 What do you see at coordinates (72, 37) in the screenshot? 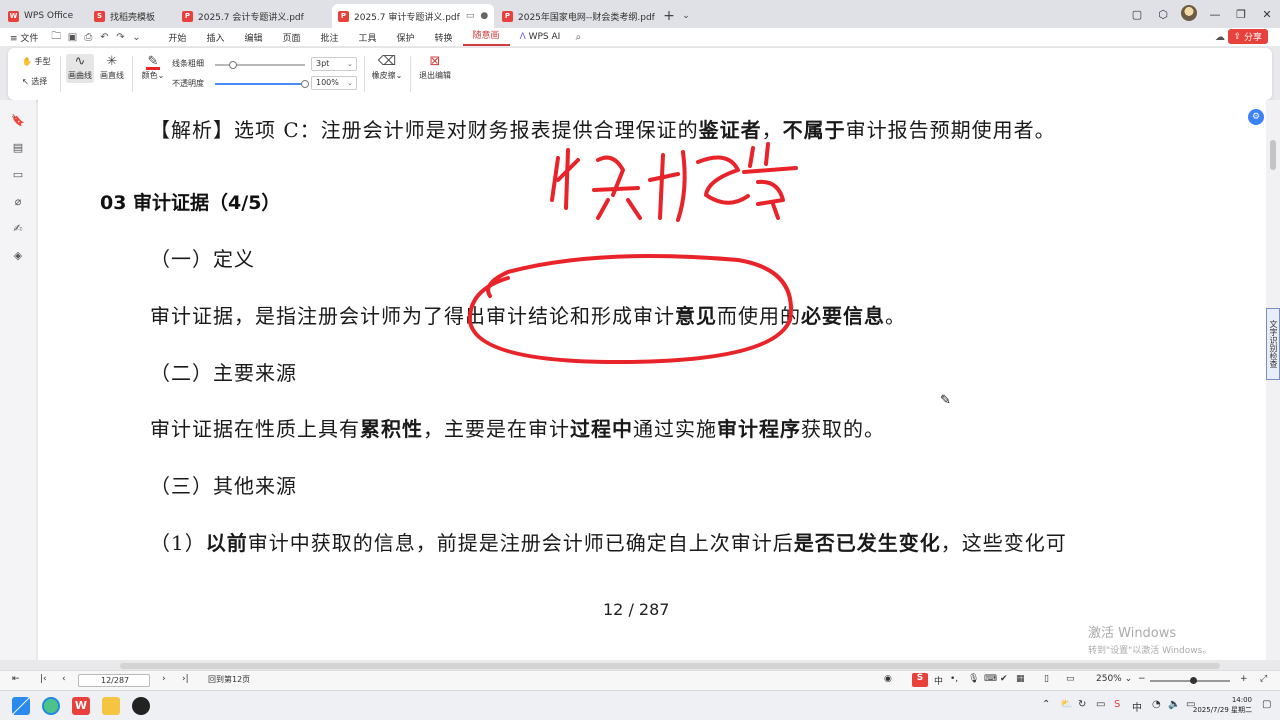
I see `save-icon: ▣` at bounding box center [72, 37].